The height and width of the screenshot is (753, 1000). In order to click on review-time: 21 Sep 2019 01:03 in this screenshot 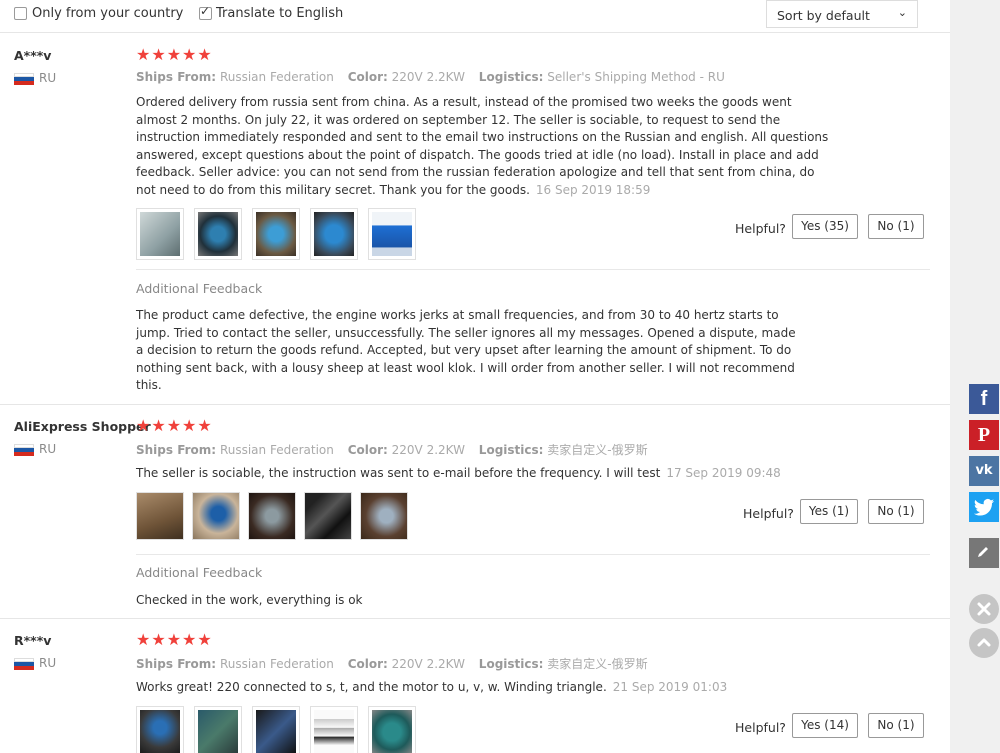, I will do `click(670, 687)`.